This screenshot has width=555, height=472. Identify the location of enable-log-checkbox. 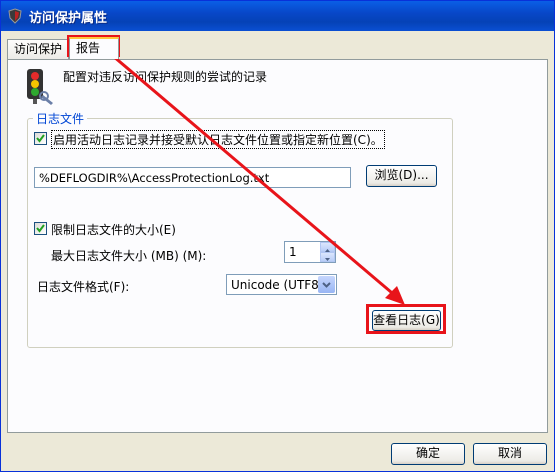
(40, 138).